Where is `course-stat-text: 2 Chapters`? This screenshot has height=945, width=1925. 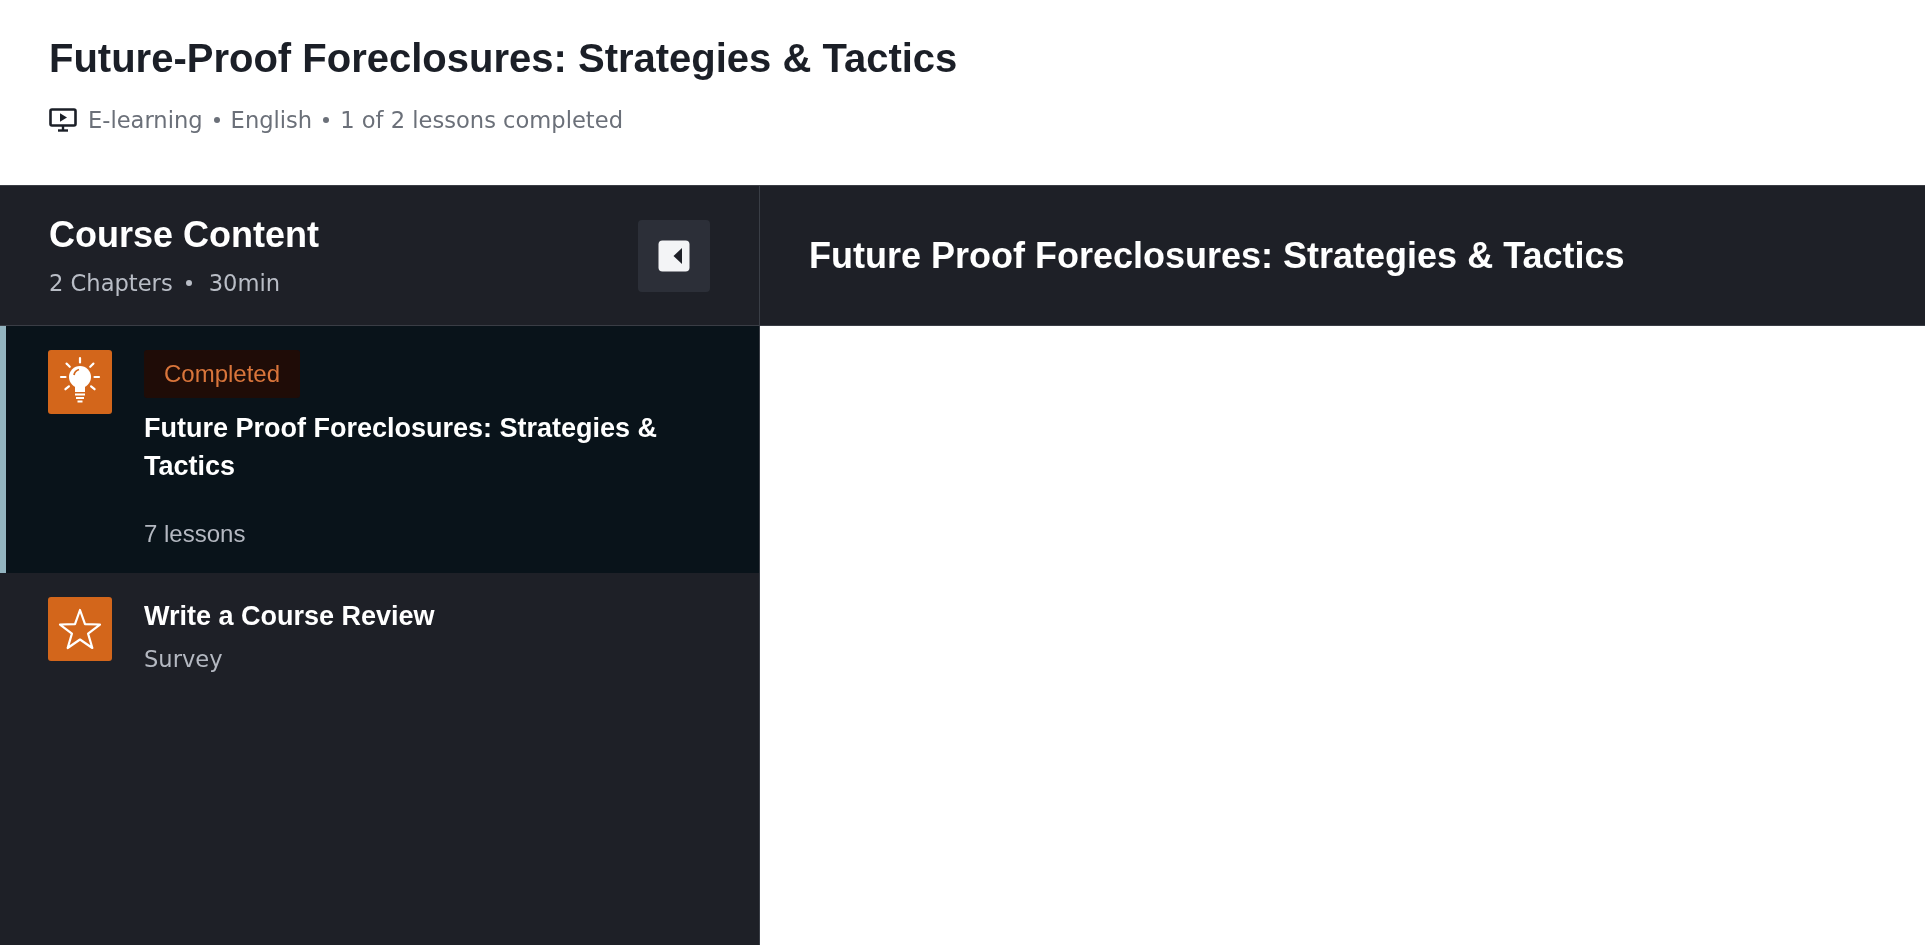
course-stat-text: 2 Chapters is located at coordinates (111, 283).